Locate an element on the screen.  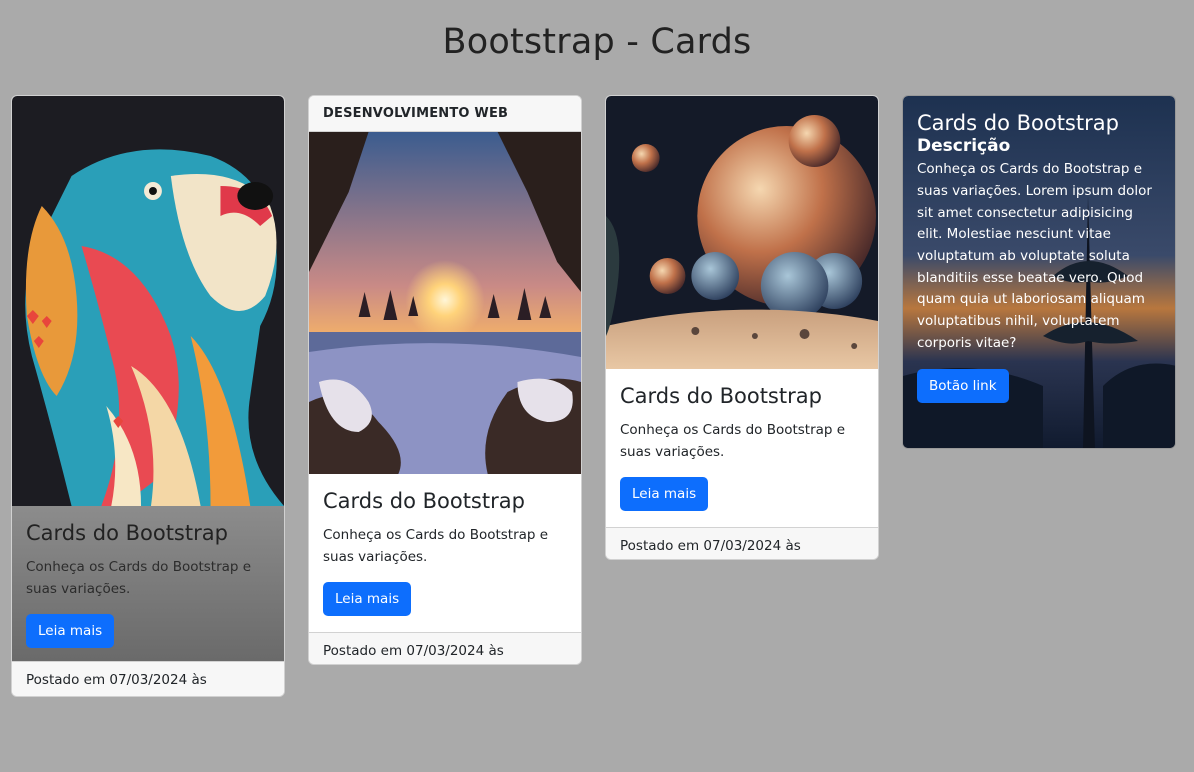
link-button: Botão link is located at coordinates (963, 385).